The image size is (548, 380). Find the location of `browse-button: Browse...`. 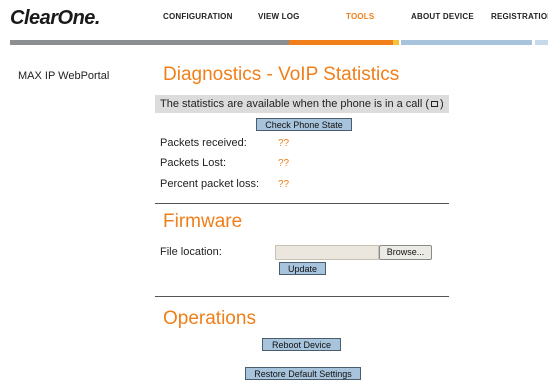

browse-button: Browse... is located at coordinates (405, 252).